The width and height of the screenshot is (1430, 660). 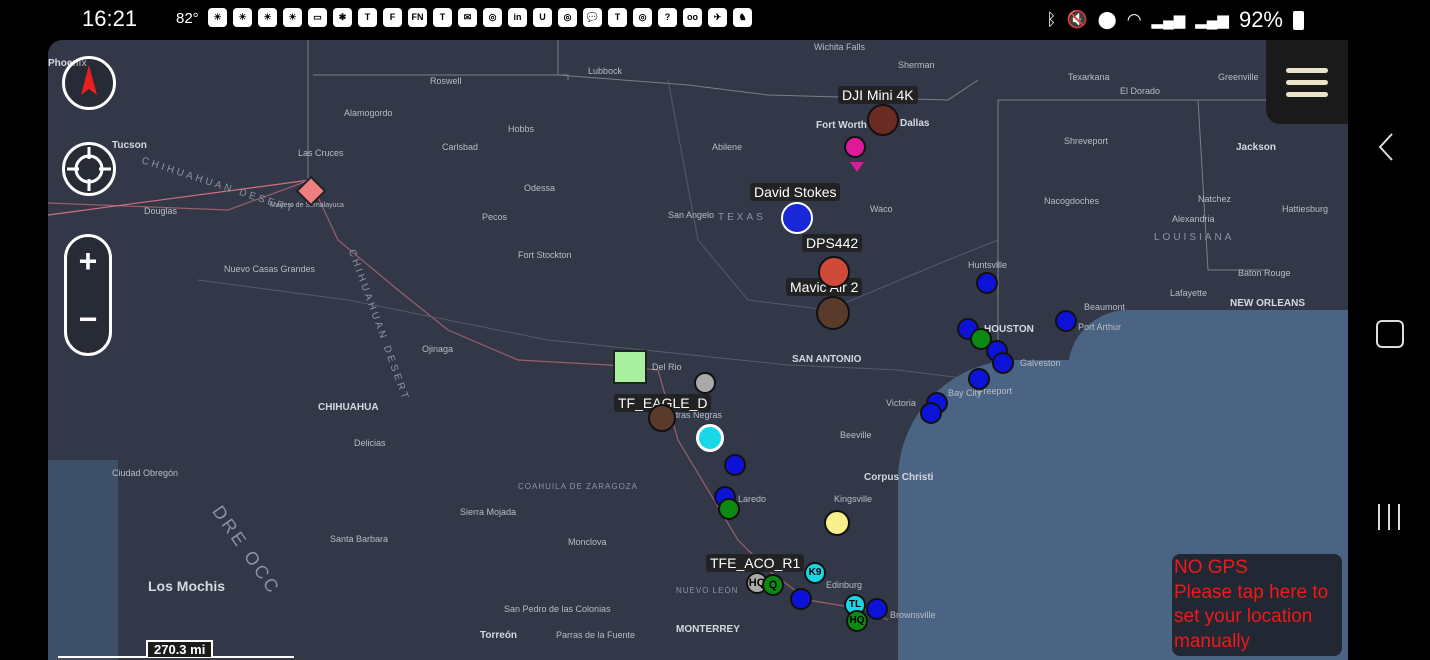 What do you see at coordinates (742, 17) in the screenshot?
I see `app-icon: ♞` at bounding box center [742, 17].